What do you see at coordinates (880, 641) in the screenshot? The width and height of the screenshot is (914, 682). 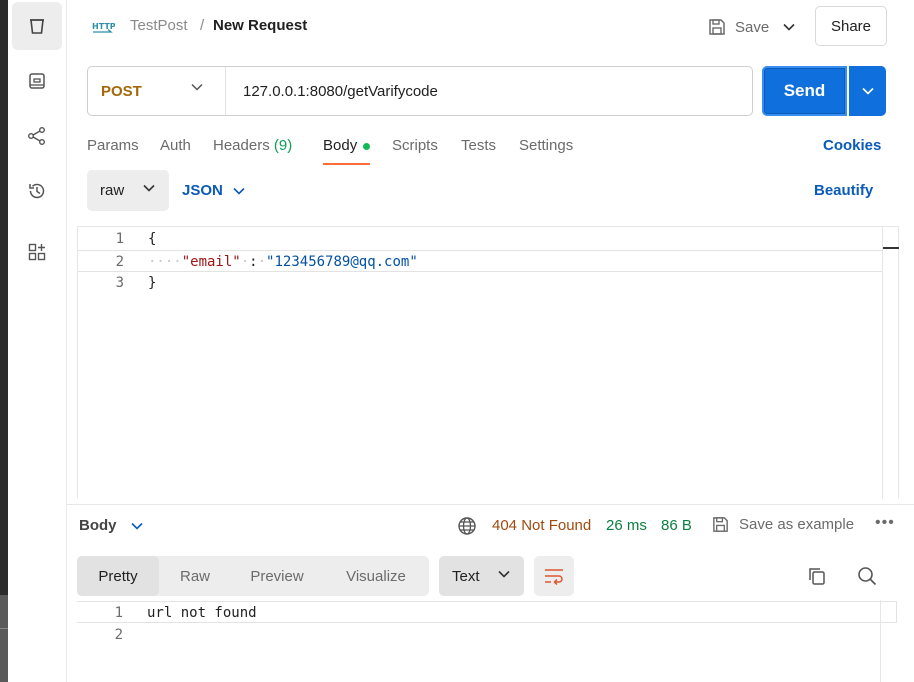 I see `response-scrollbar` at bounding box center [880, 641].